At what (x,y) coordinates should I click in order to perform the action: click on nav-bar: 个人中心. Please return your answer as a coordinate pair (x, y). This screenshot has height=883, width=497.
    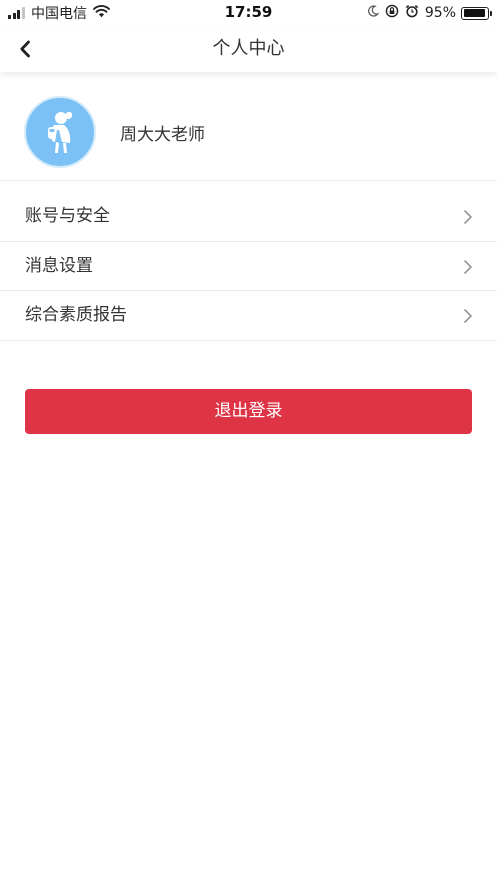
    Looking at the image, I should click on (248, 49).